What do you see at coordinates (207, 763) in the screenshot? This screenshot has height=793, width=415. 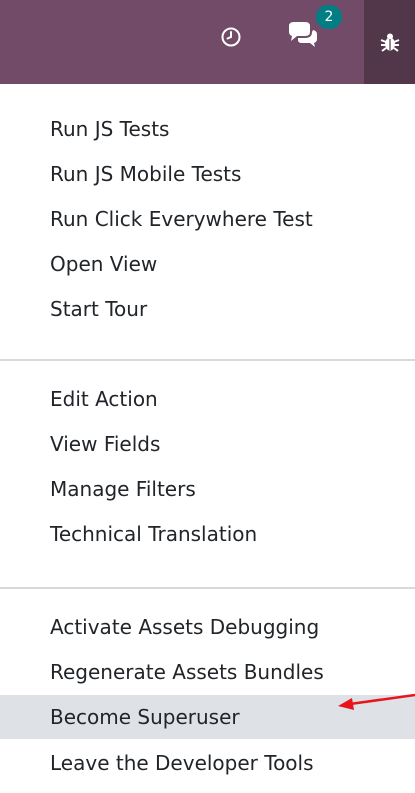 I see `menu-item-leave-developer-tools: Leave the Developer Tools` at bounding box center [207, 763].